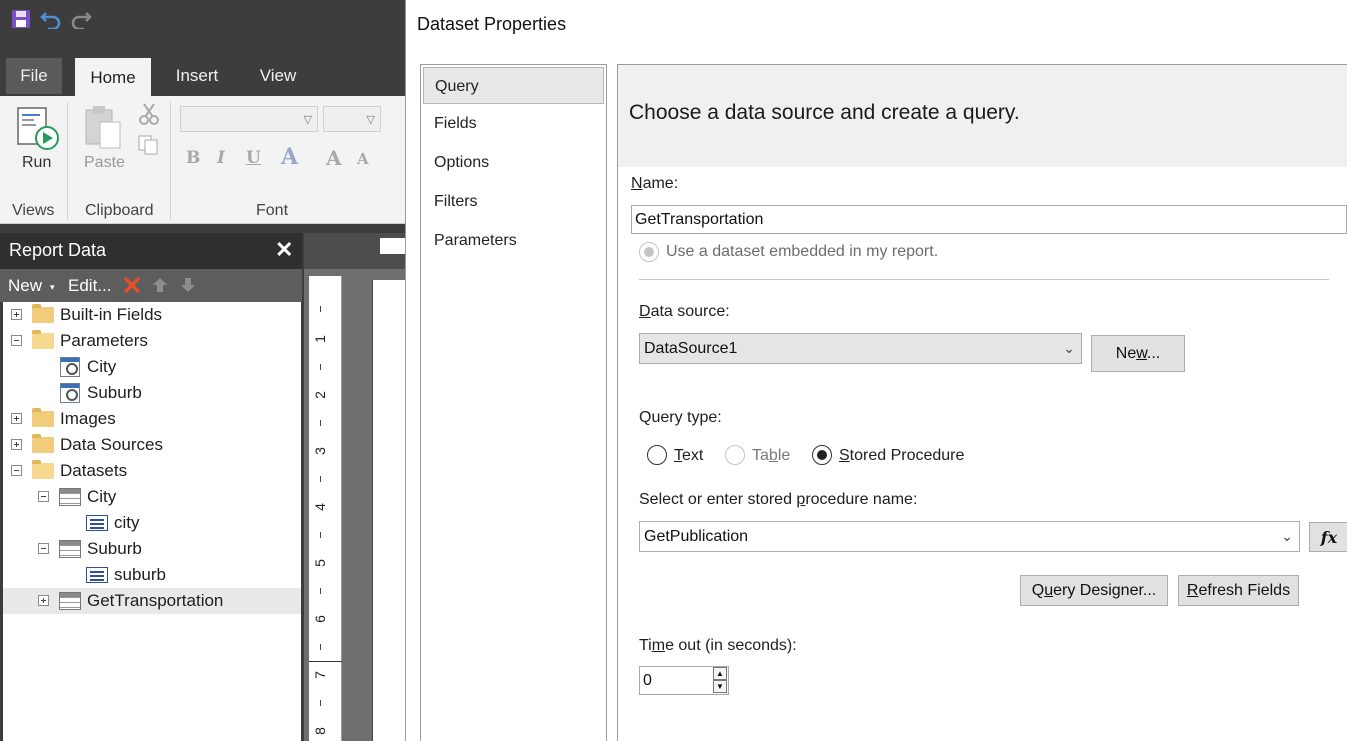  Describe the element at coordinates (221, 158) in the screenshot. I see `italic-button: I` at that location.